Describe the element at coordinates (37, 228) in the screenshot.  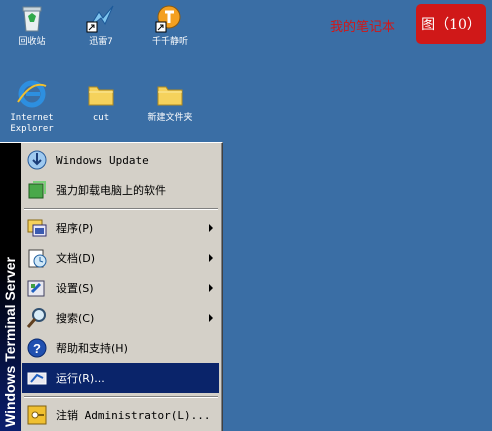
I see `programs-icon` at that location.